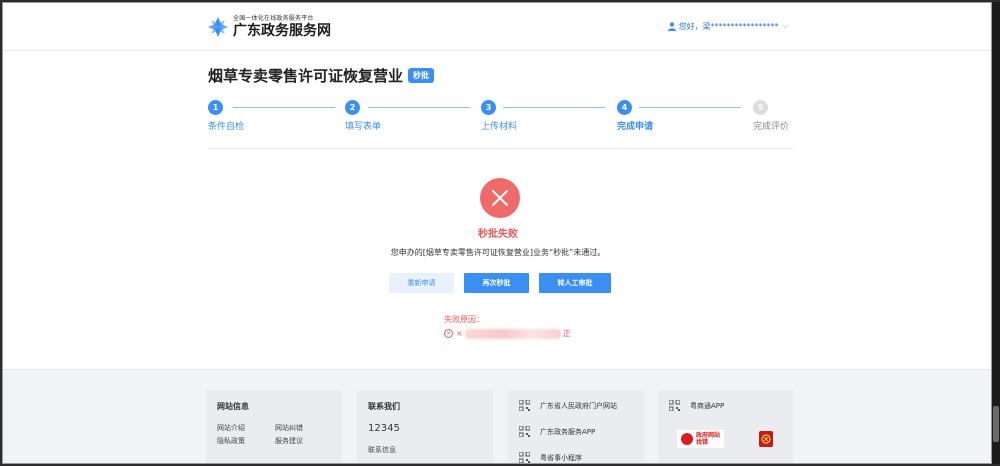 This screenshot has height=466, width=1000. Describe the element at coordinates (635, 116) in the screenshot. I see `step-4: 4 完成申请` at that location.